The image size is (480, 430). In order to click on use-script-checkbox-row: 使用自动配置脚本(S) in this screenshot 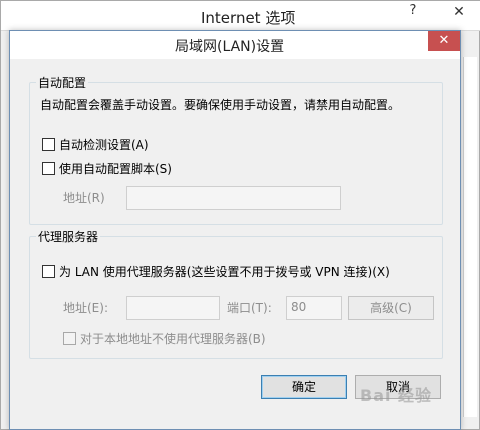, I will do `click(107, 168)`.